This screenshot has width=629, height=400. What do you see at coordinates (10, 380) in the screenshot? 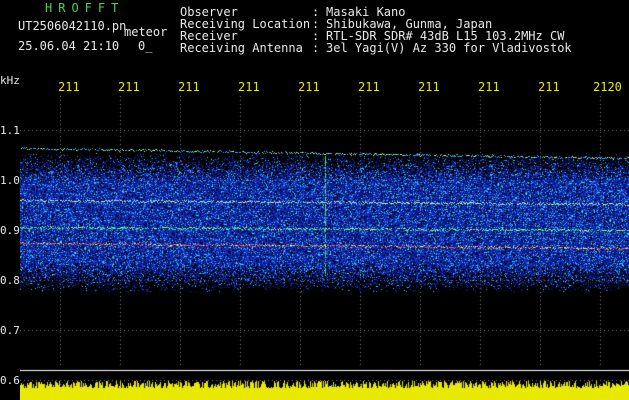
I see `freq-tick: 0.6` at bounding box center [10, 380].